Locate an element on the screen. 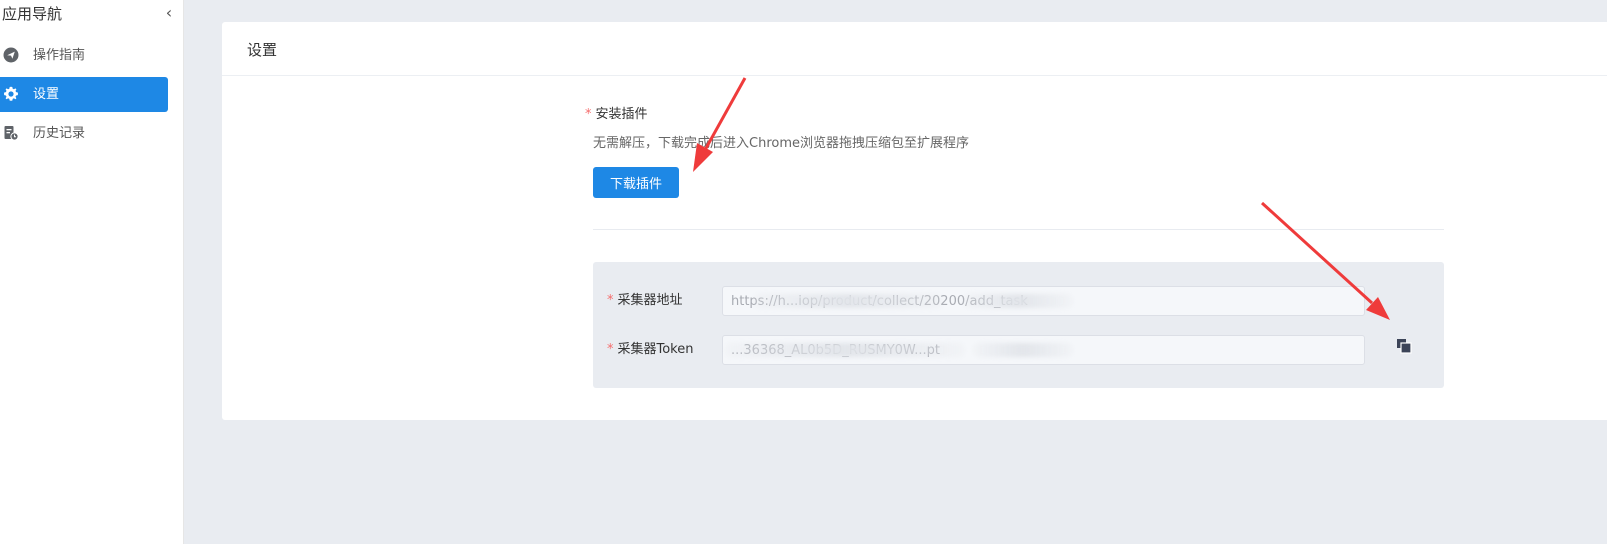 This screenshot has height=544, width=1607. sidebar-item-history: 历史记录 is located at coordinates (84, 133).